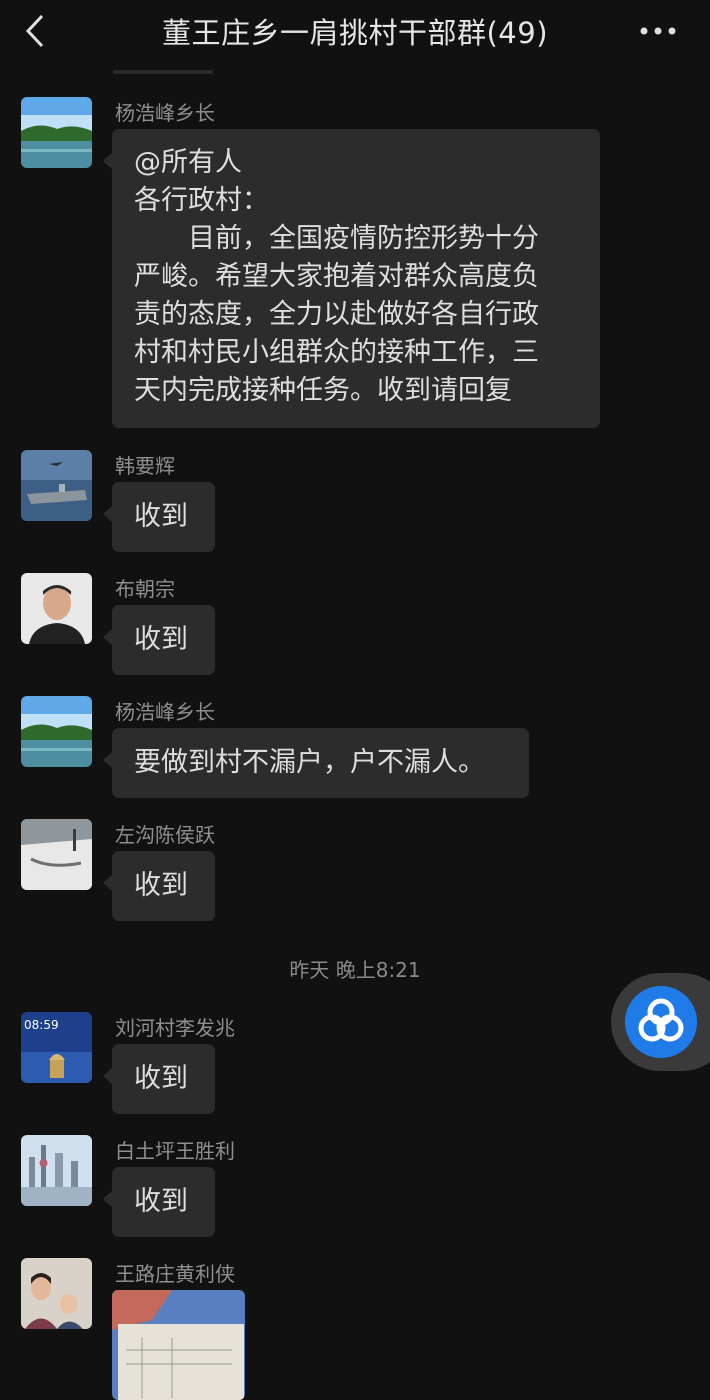 The height and width of the screenshot is (1400, 710). I want to click on message-line: 各行政村：, so click(201, 200).